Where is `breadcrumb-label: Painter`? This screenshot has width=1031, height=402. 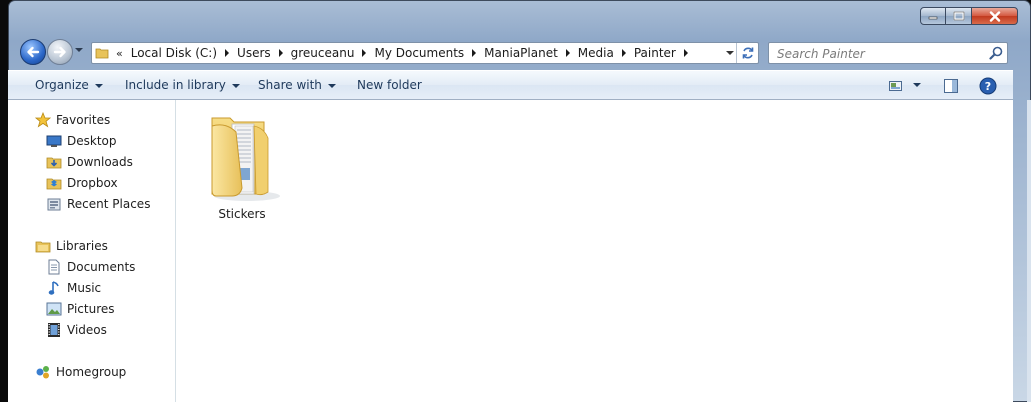
breadcrumb-label: Painter is located at coordinates (654, 53).